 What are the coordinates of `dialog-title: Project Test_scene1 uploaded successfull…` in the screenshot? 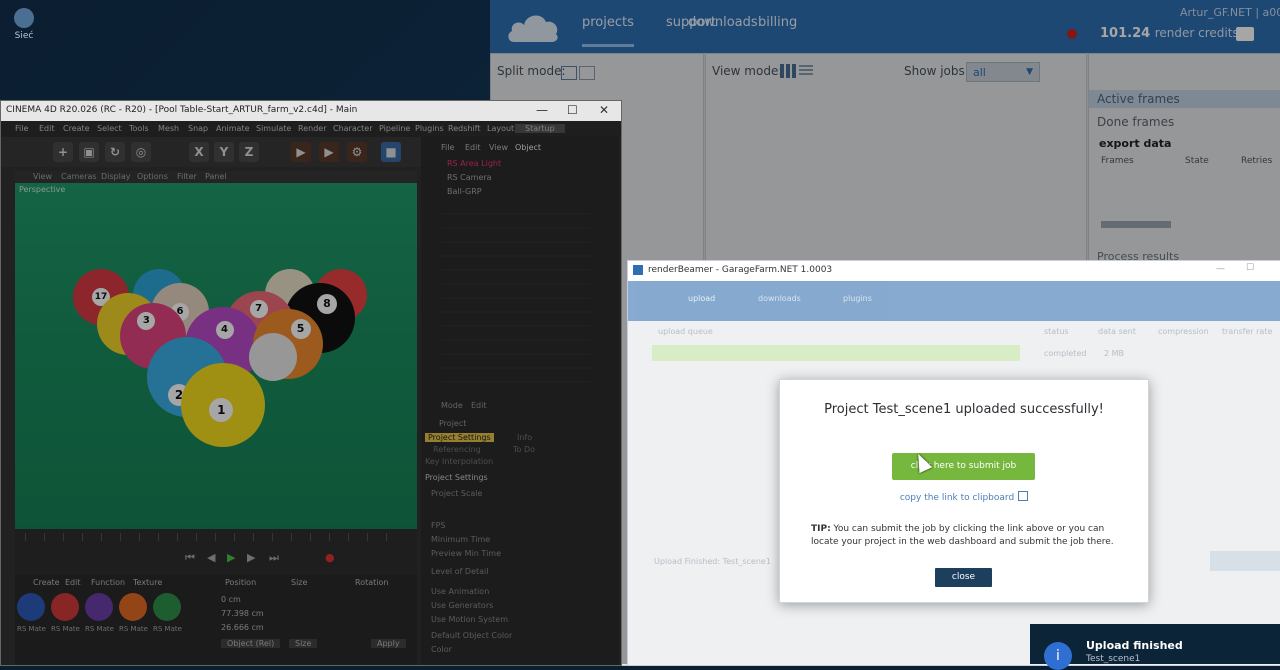 It's located at (964, 409).